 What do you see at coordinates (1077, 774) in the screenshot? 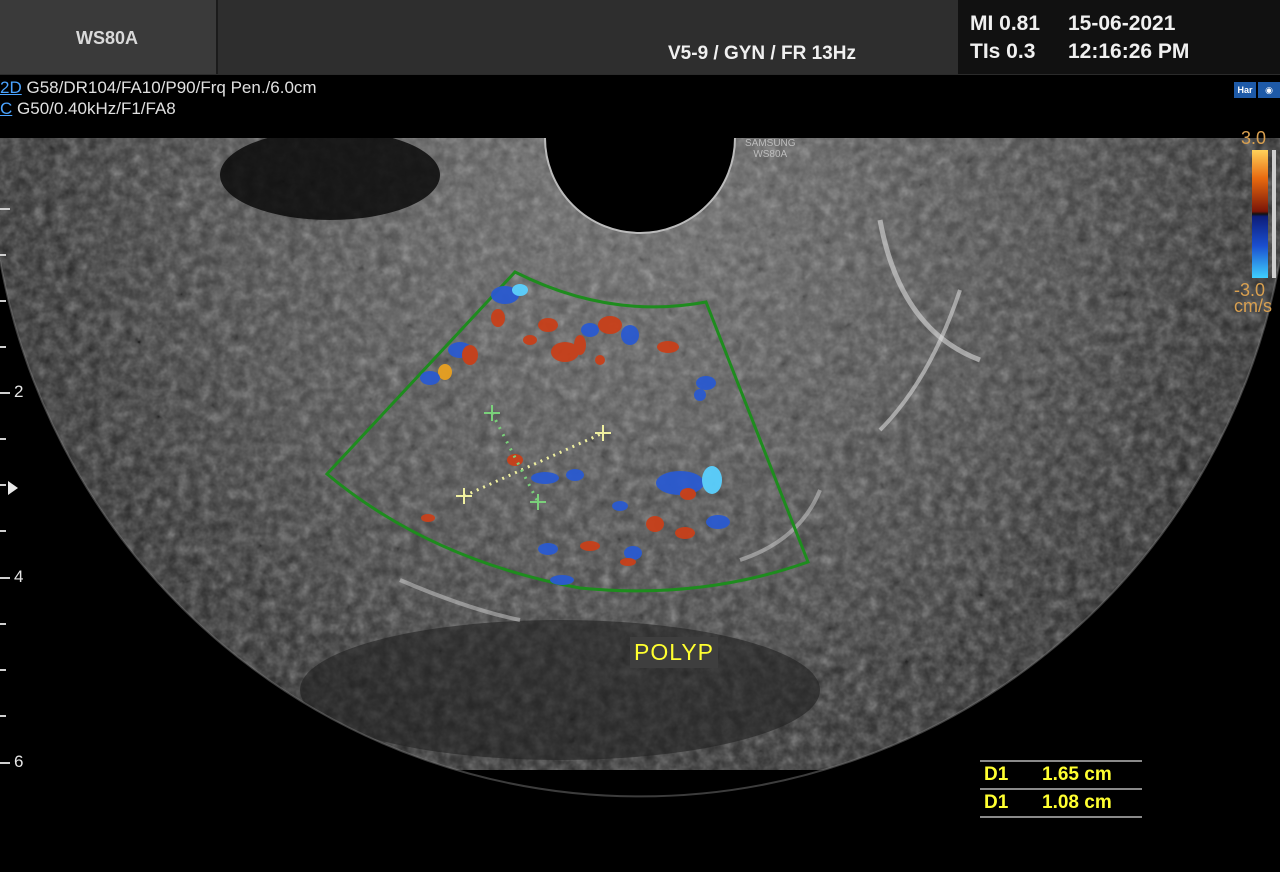
I see `measurement-value: 1.65 cm` at bounding box center [1077, 774].